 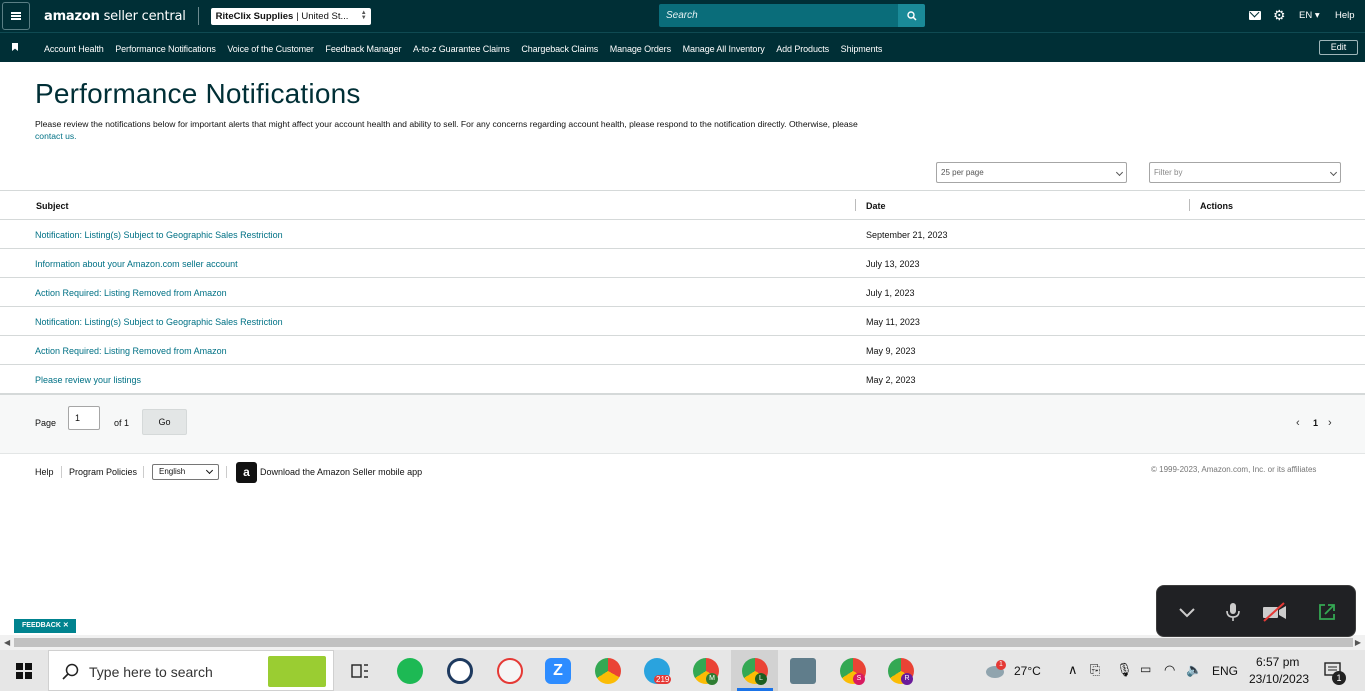 I want to click on windows-start-icon, so click(x=24, y=671).